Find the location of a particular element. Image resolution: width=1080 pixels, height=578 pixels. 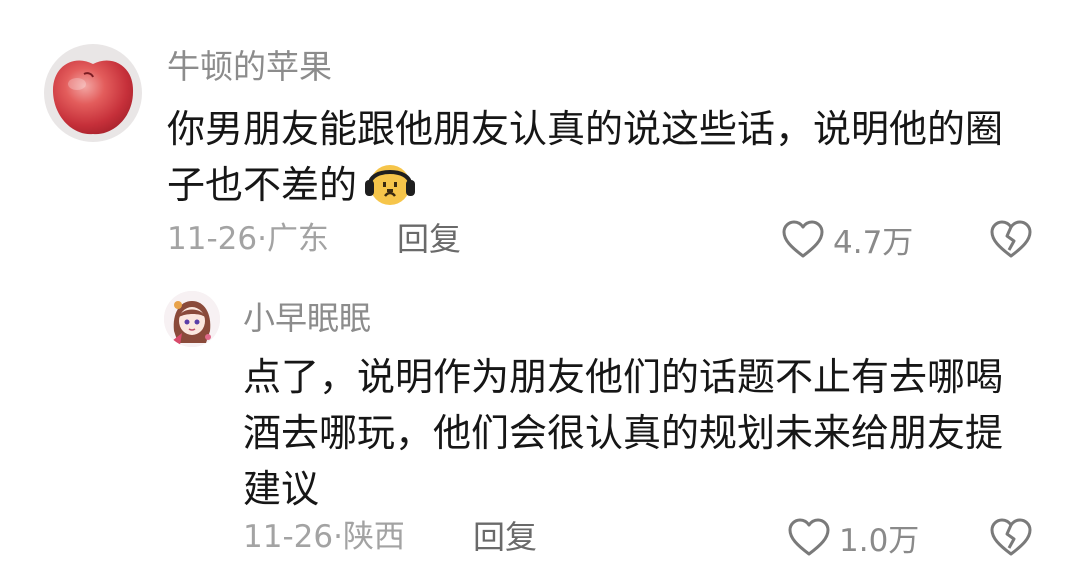

anime-girl-avatar-icon is located at coordinates (192, 319).